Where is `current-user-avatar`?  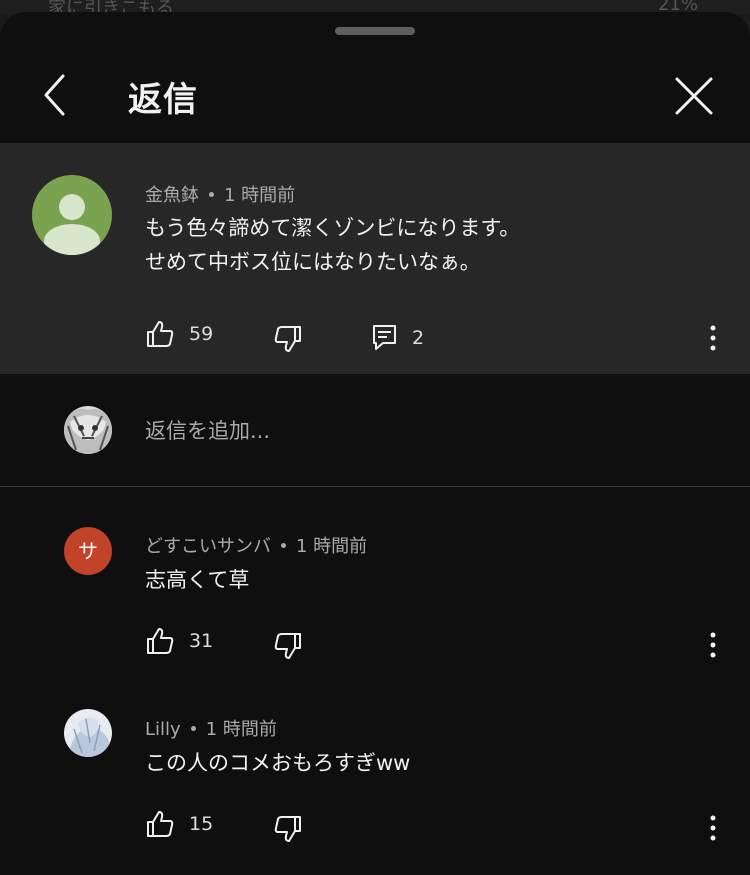
current-user-avatar is located at coordinates (88, 430).